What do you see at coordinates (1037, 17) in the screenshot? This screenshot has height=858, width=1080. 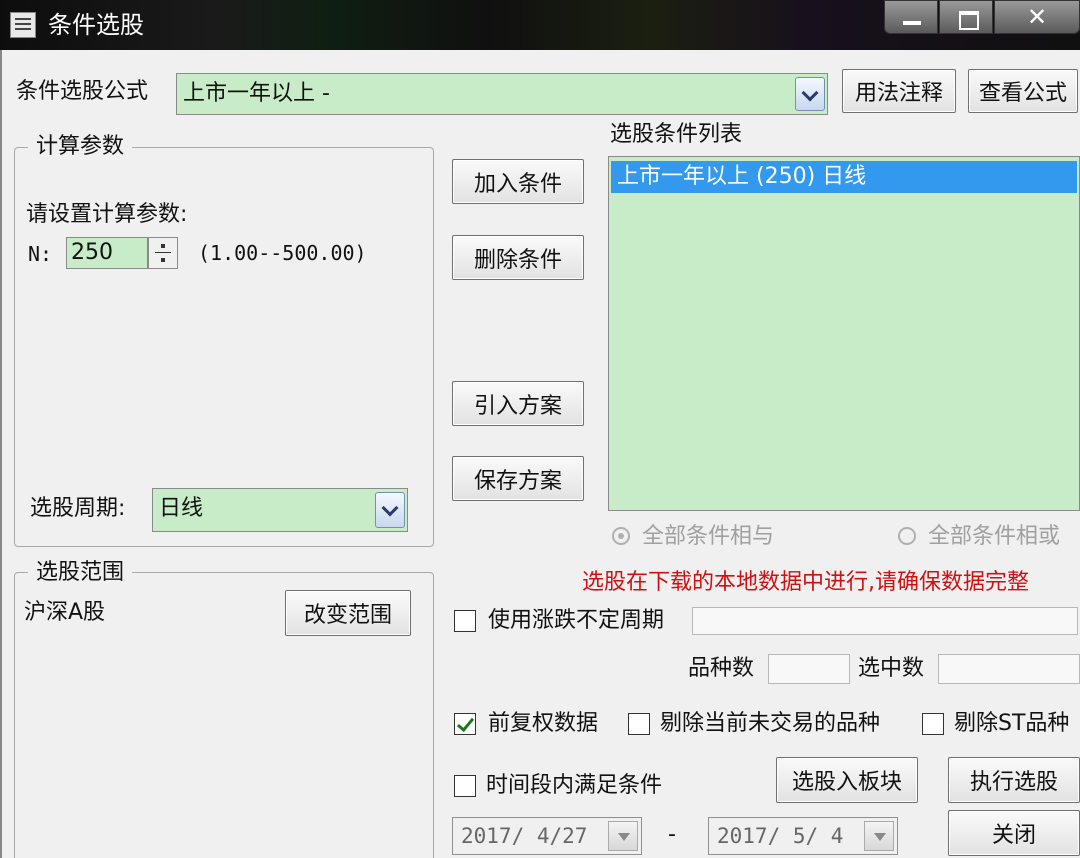 I see `close-window-button: ✕` at bounding box center [1037, 17].